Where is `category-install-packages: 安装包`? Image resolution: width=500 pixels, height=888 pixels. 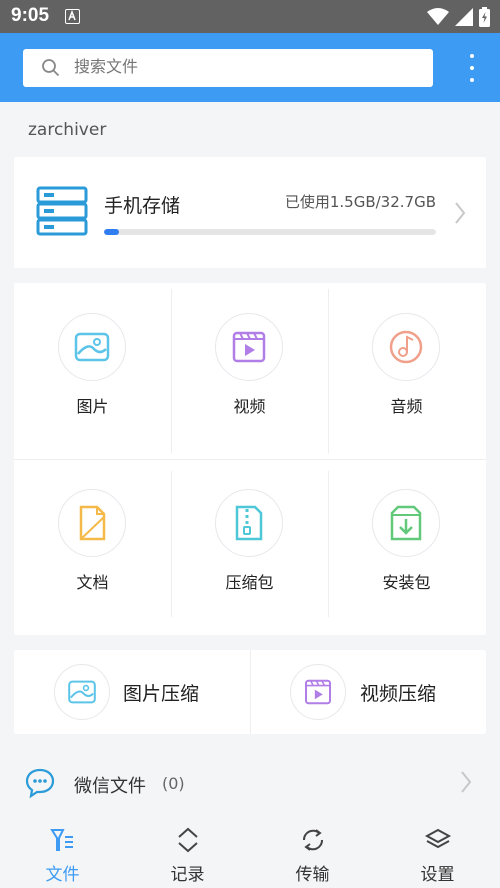 category-install-packages: 安装包 is located at coordinates (406, 547).